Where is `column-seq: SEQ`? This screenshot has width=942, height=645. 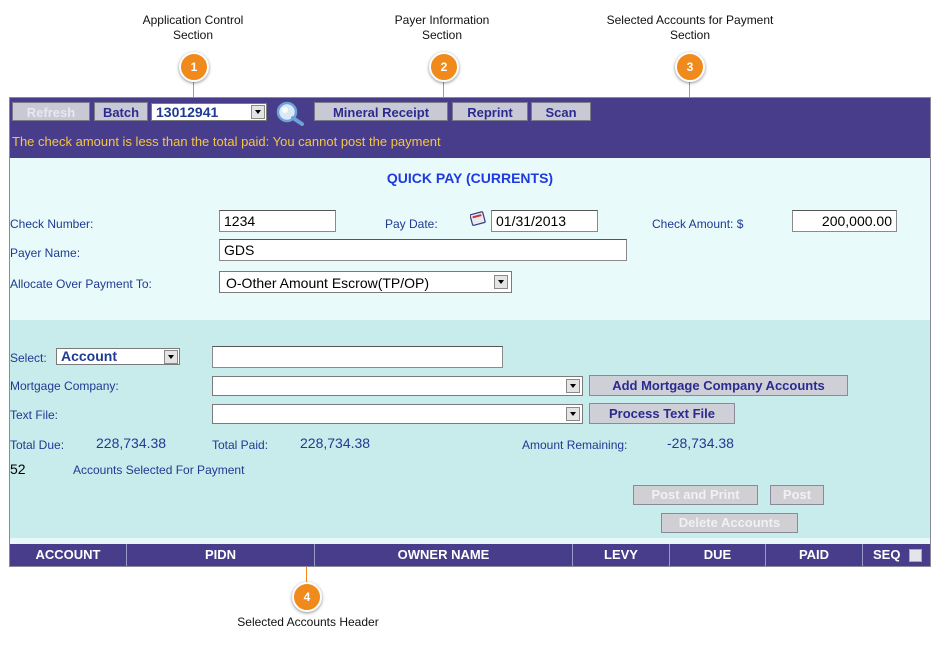
column-seq: SEQ is located at coordinates (896, 555).